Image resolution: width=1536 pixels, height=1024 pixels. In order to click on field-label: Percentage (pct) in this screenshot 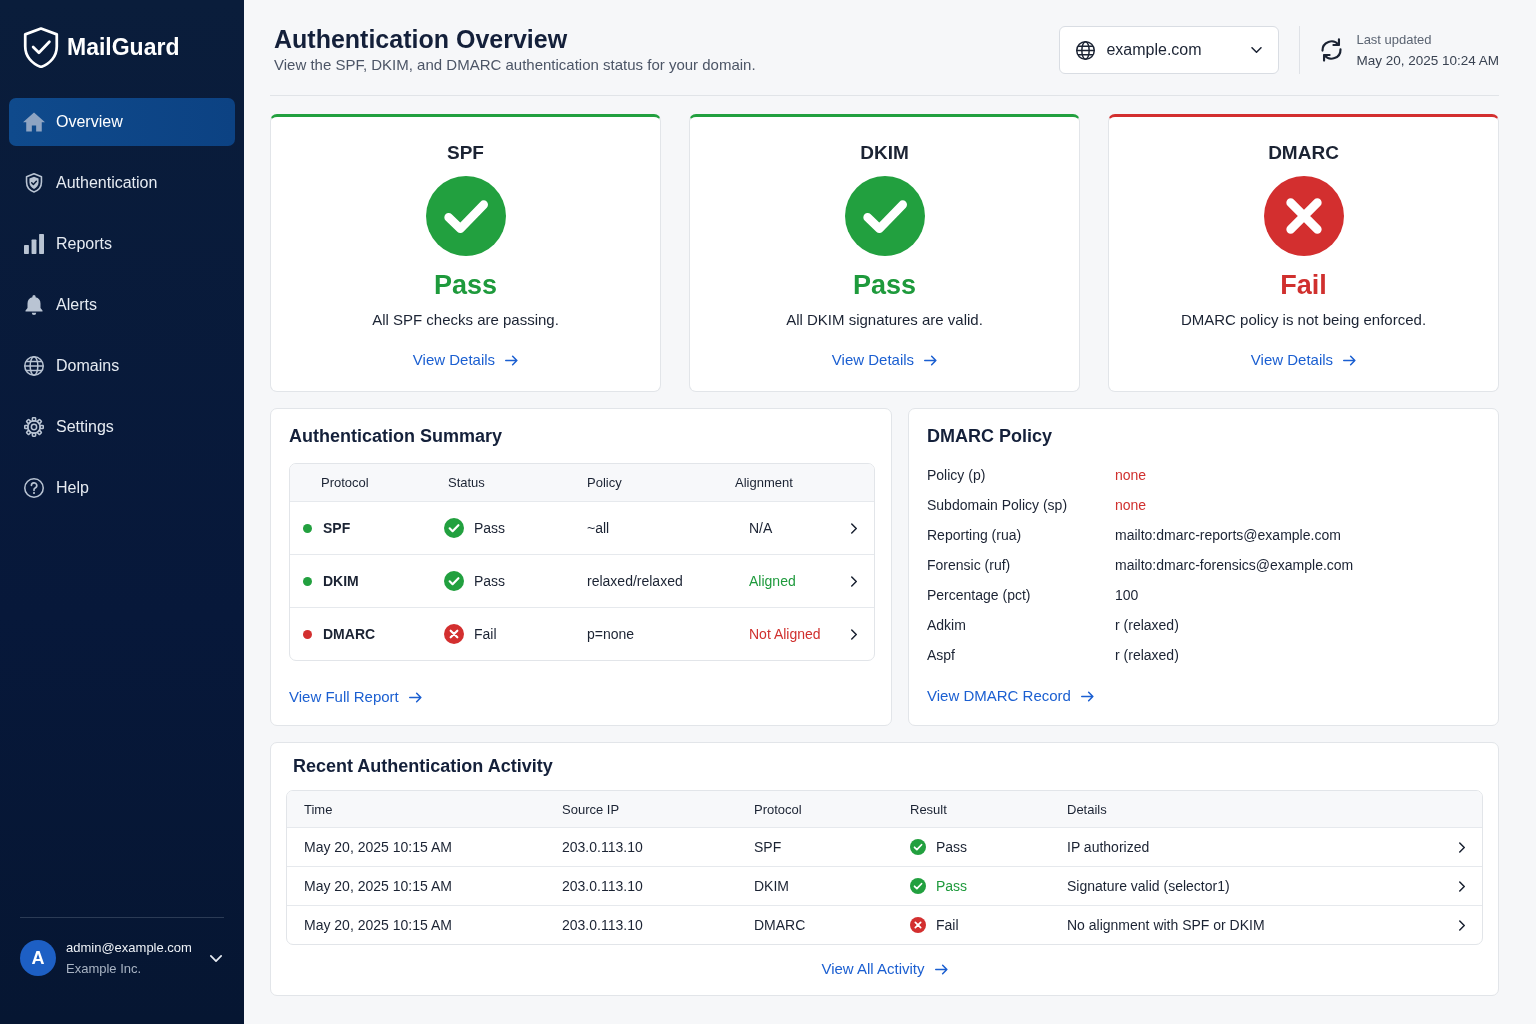, I will do `click(979, 595)`.